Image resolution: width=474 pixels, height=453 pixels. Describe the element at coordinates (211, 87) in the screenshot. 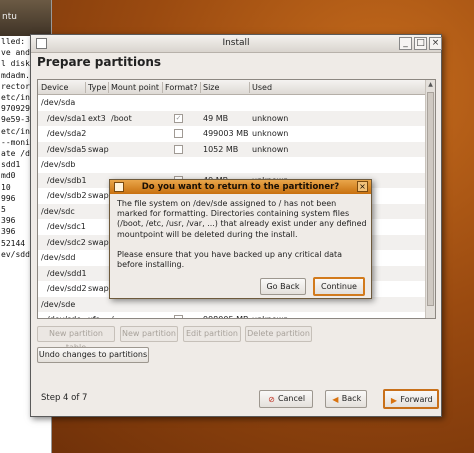

I see `column-size: Size` at that location.